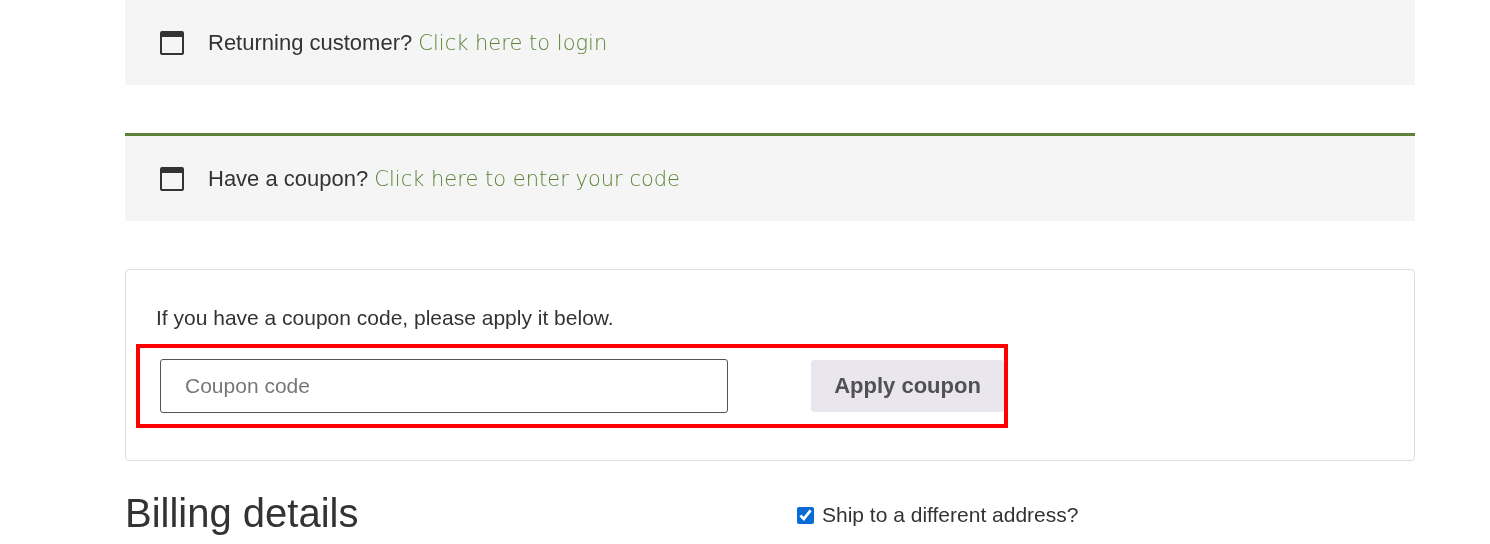 The height and width of the screenshot is (544, 1490). I want to click on notice-link: Click here to login, so click(513, 42).